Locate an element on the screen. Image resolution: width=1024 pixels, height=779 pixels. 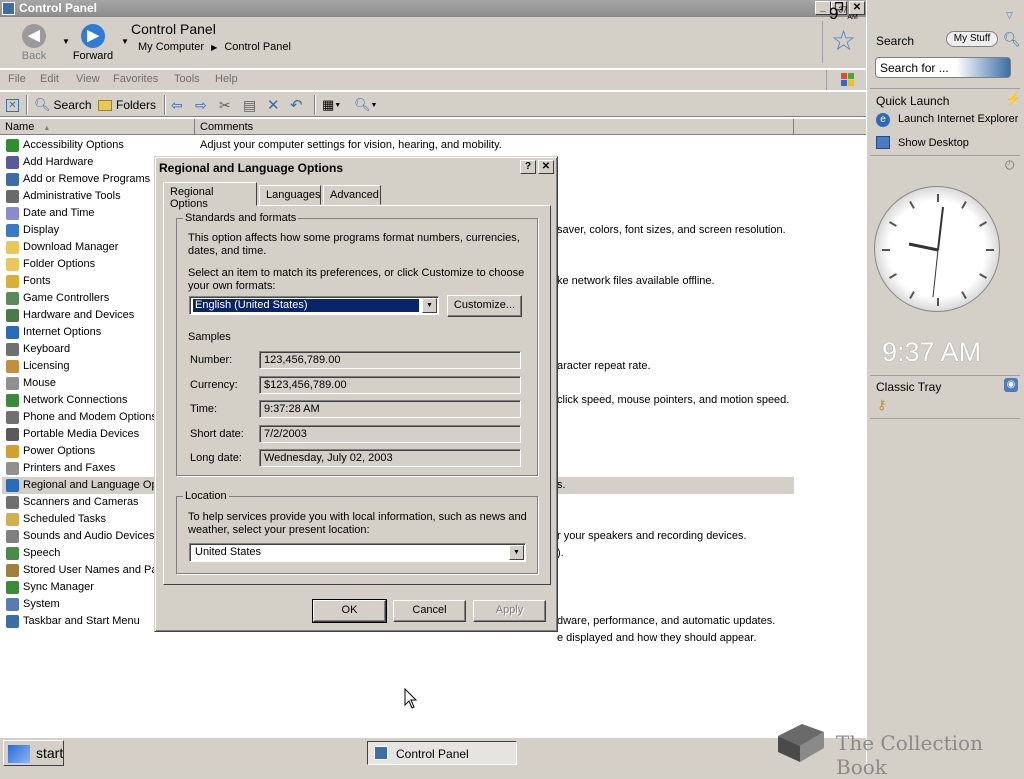
dialog-close-button: ✕ is located at coordinates (546, 167).